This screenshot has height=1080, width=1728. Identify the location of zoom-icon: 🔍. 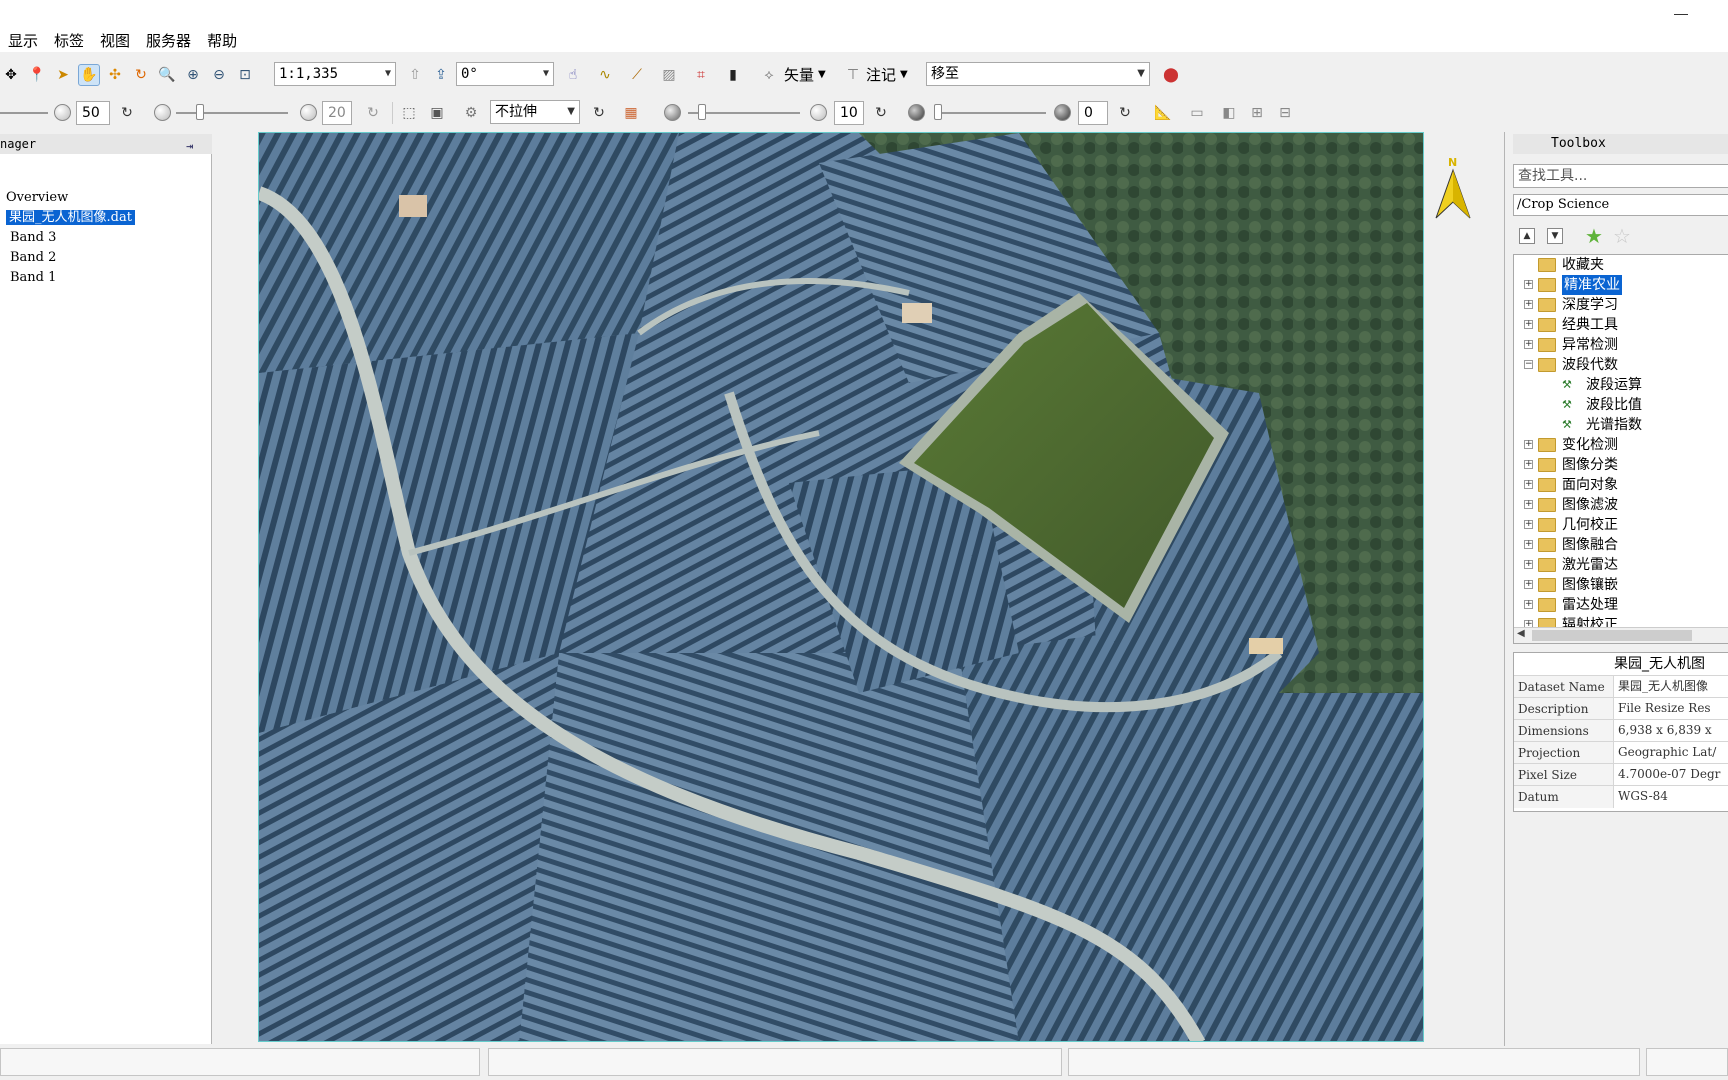
(167, 75).